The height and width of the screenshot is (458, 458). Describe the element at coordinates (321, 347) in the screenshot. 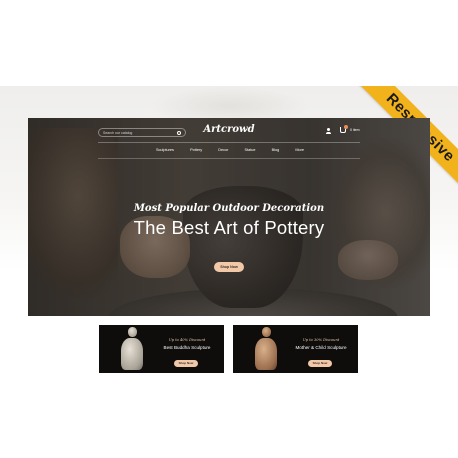

I see `promo-title: Mother & Child Sculpture` at that location.